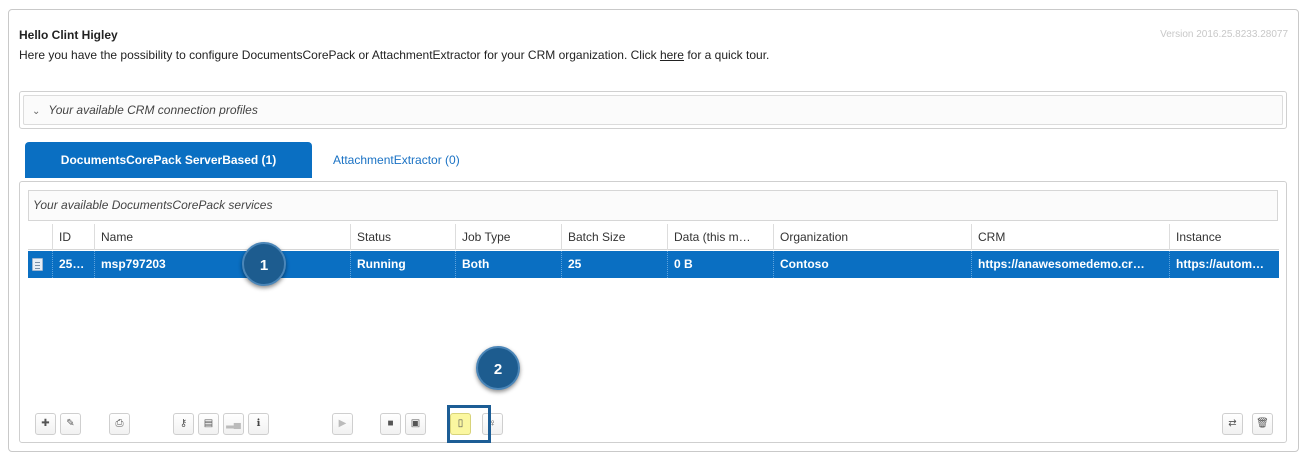  I want to click on swap-icon: ⇄, so click(1232, 423).